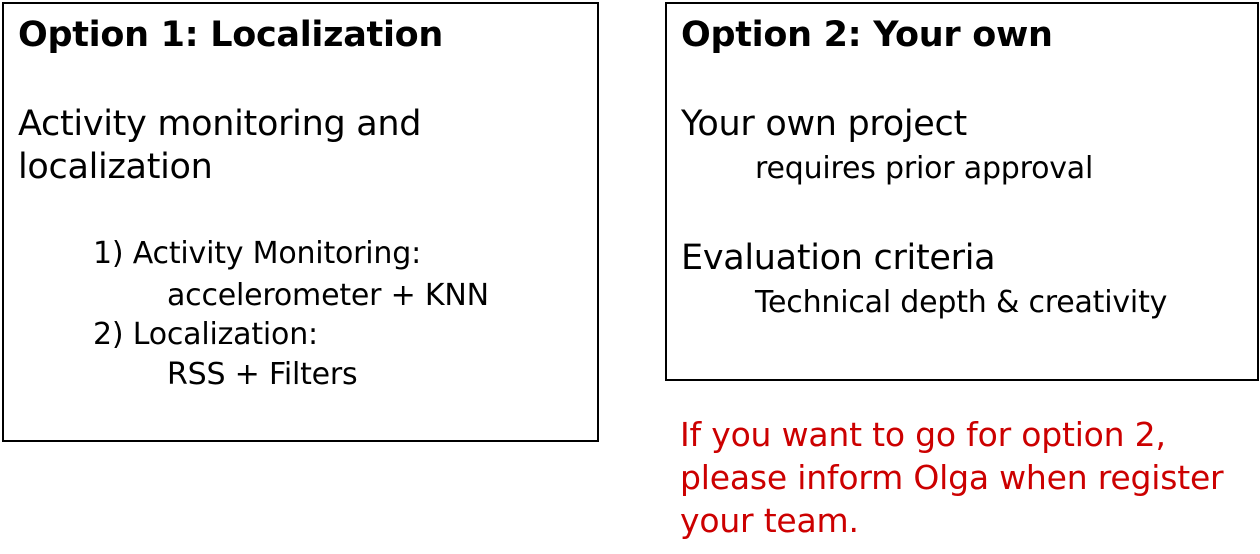 Image resolution: width=1260 pixels, height=554 pixels. Describe the element at coordinates (257, 253) in the screenshot. I see `option1-item1-label: 1) Activity Monitoring:` at that location.